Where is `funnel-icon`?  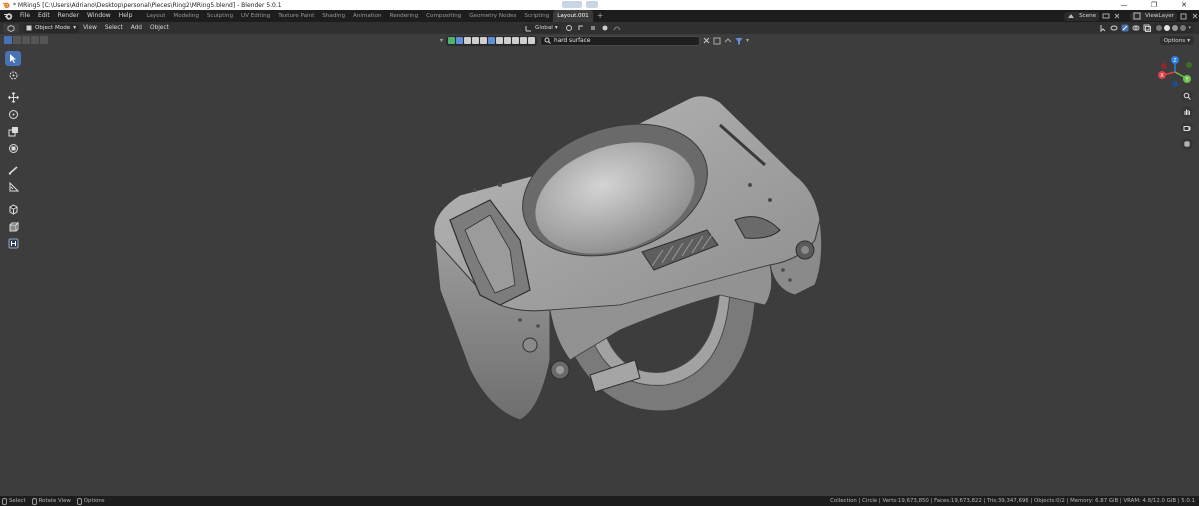
funnel-icon is located at coordinates (739, 41).